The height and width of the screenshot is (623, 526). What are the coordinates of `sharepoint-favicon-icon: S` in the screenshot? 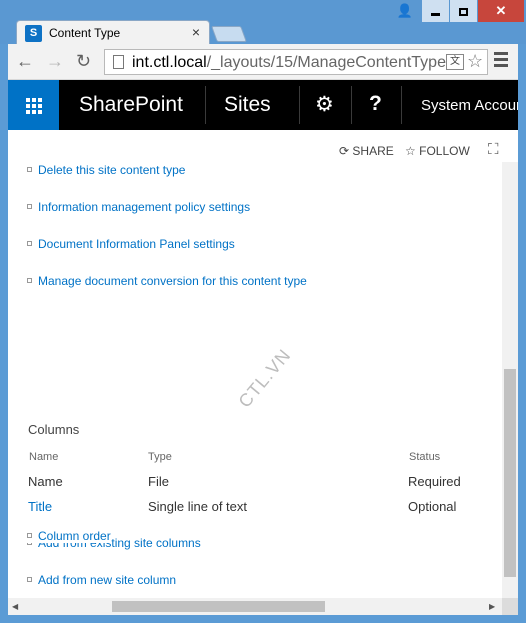 It's located at (33, 33).